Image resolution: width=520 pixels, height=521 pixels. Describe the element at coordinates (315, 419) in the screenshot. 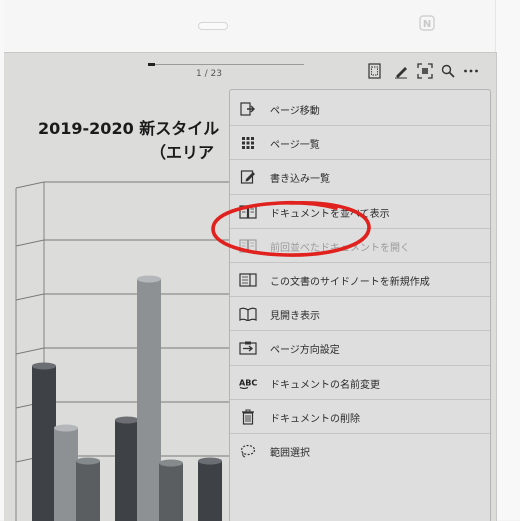

I see `menu-item-label: ドキュメントの削除` at that location.